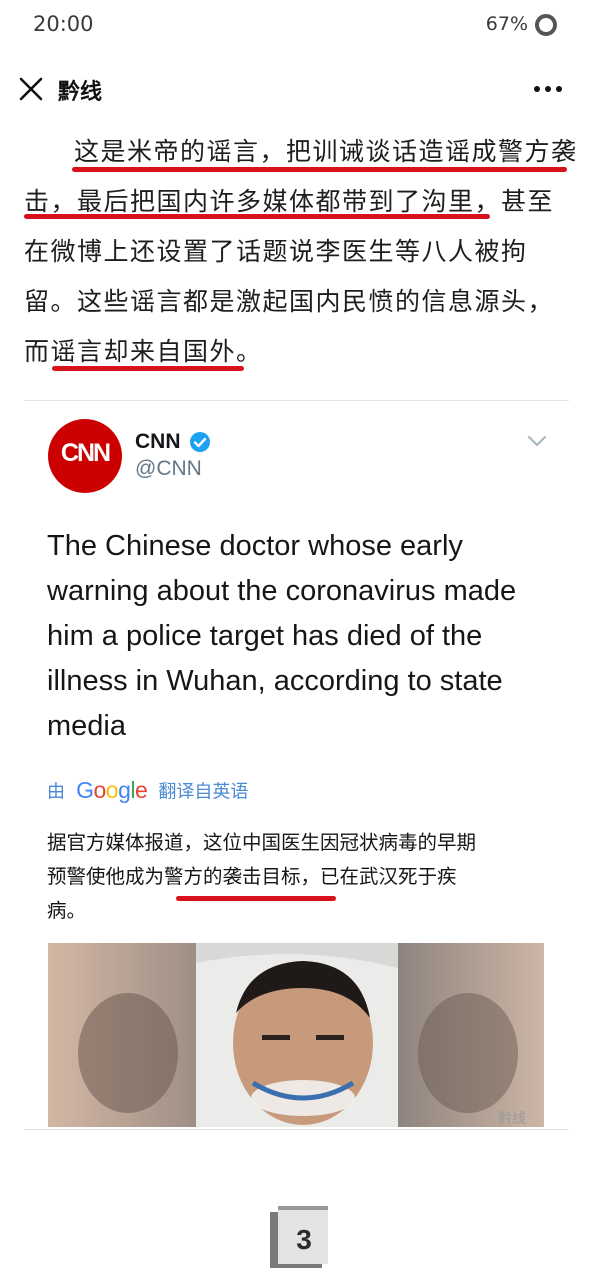 Image resolution: width=590 pixels, height=1280 pixels. I want to click on tweet-line: The Chinese doctor whose early, so click(255, 546).